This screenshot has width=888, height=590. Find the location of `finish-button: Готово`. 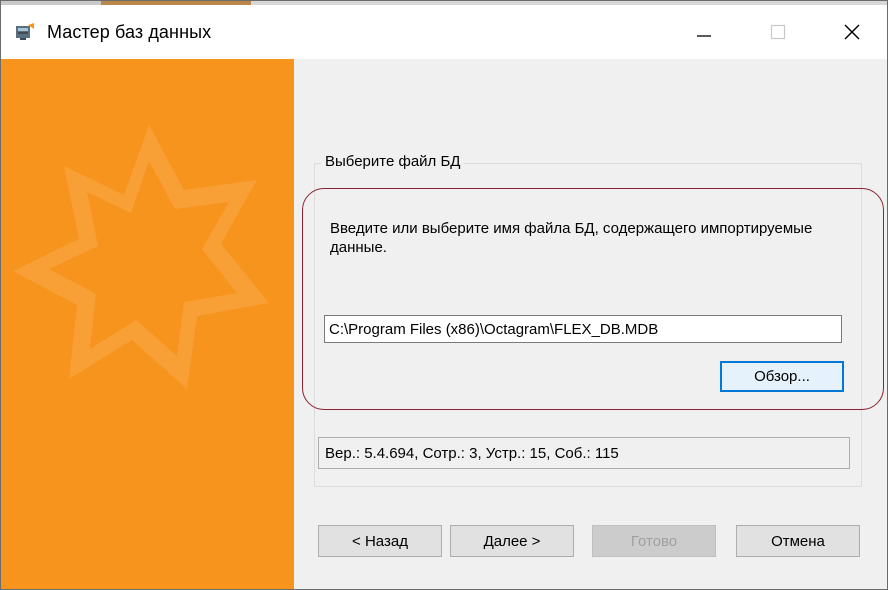

finish-button: Готово is located at coordinates (654, 541).